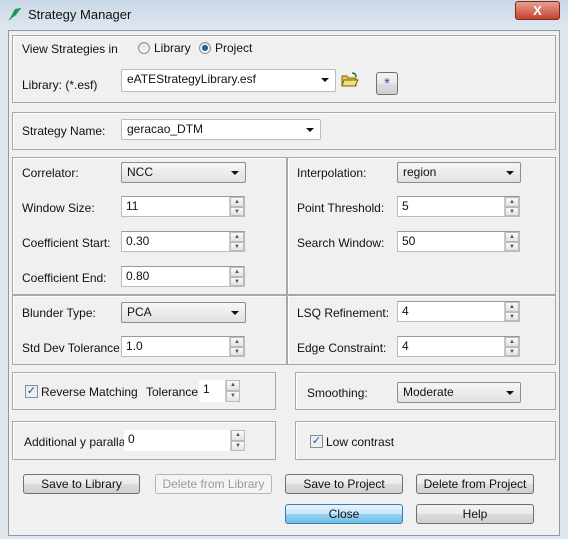 The width and height of the screenshot is (568, 539). I want to click on save-to-library-button: Save to Library, so click(81, 484).